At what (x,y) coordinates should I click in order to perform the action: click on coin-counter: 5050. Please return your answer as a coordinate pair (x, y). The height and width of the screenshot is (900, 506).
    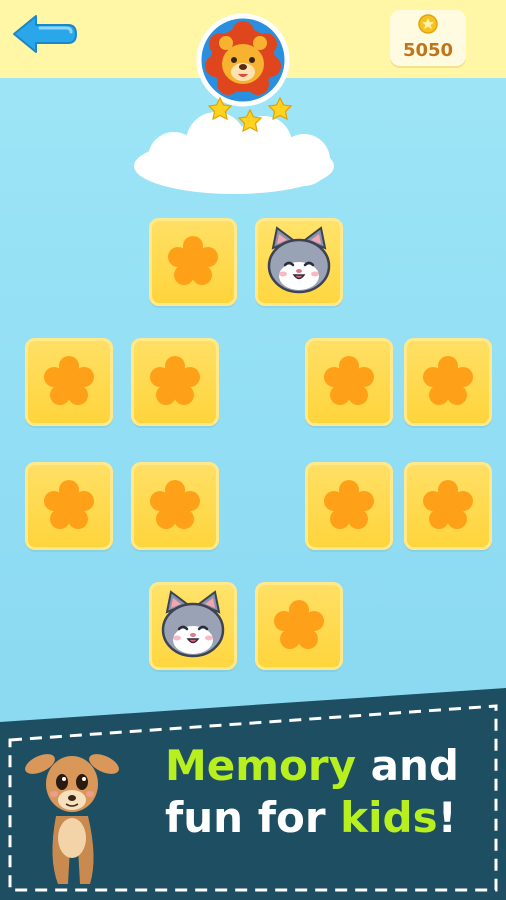
    Looking at the image, I should click on (428, 38).